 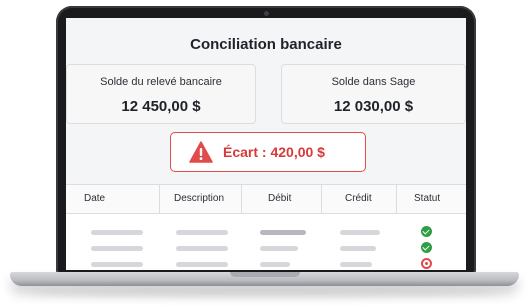 I want to click on column-header-status: Statut, so click(x=427, y=198).